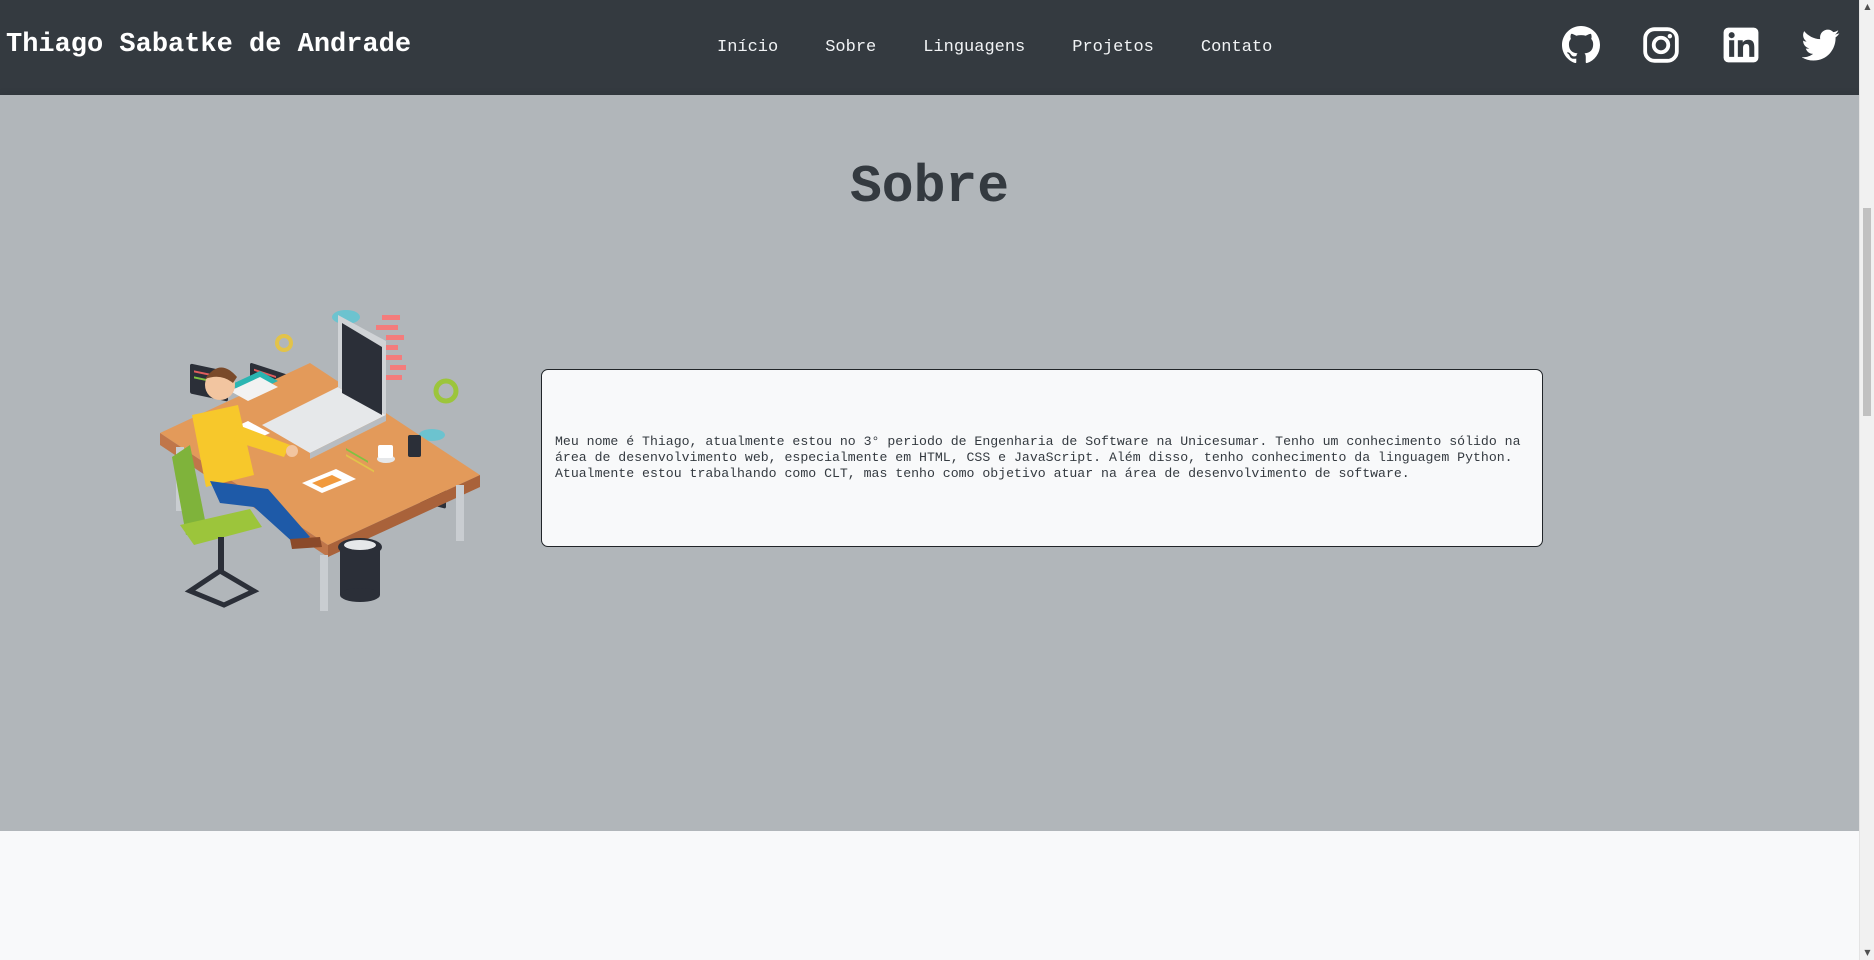 The height and width of the screenshot is (960, 1874). I want to click on github-icon, so click(1581, 45).